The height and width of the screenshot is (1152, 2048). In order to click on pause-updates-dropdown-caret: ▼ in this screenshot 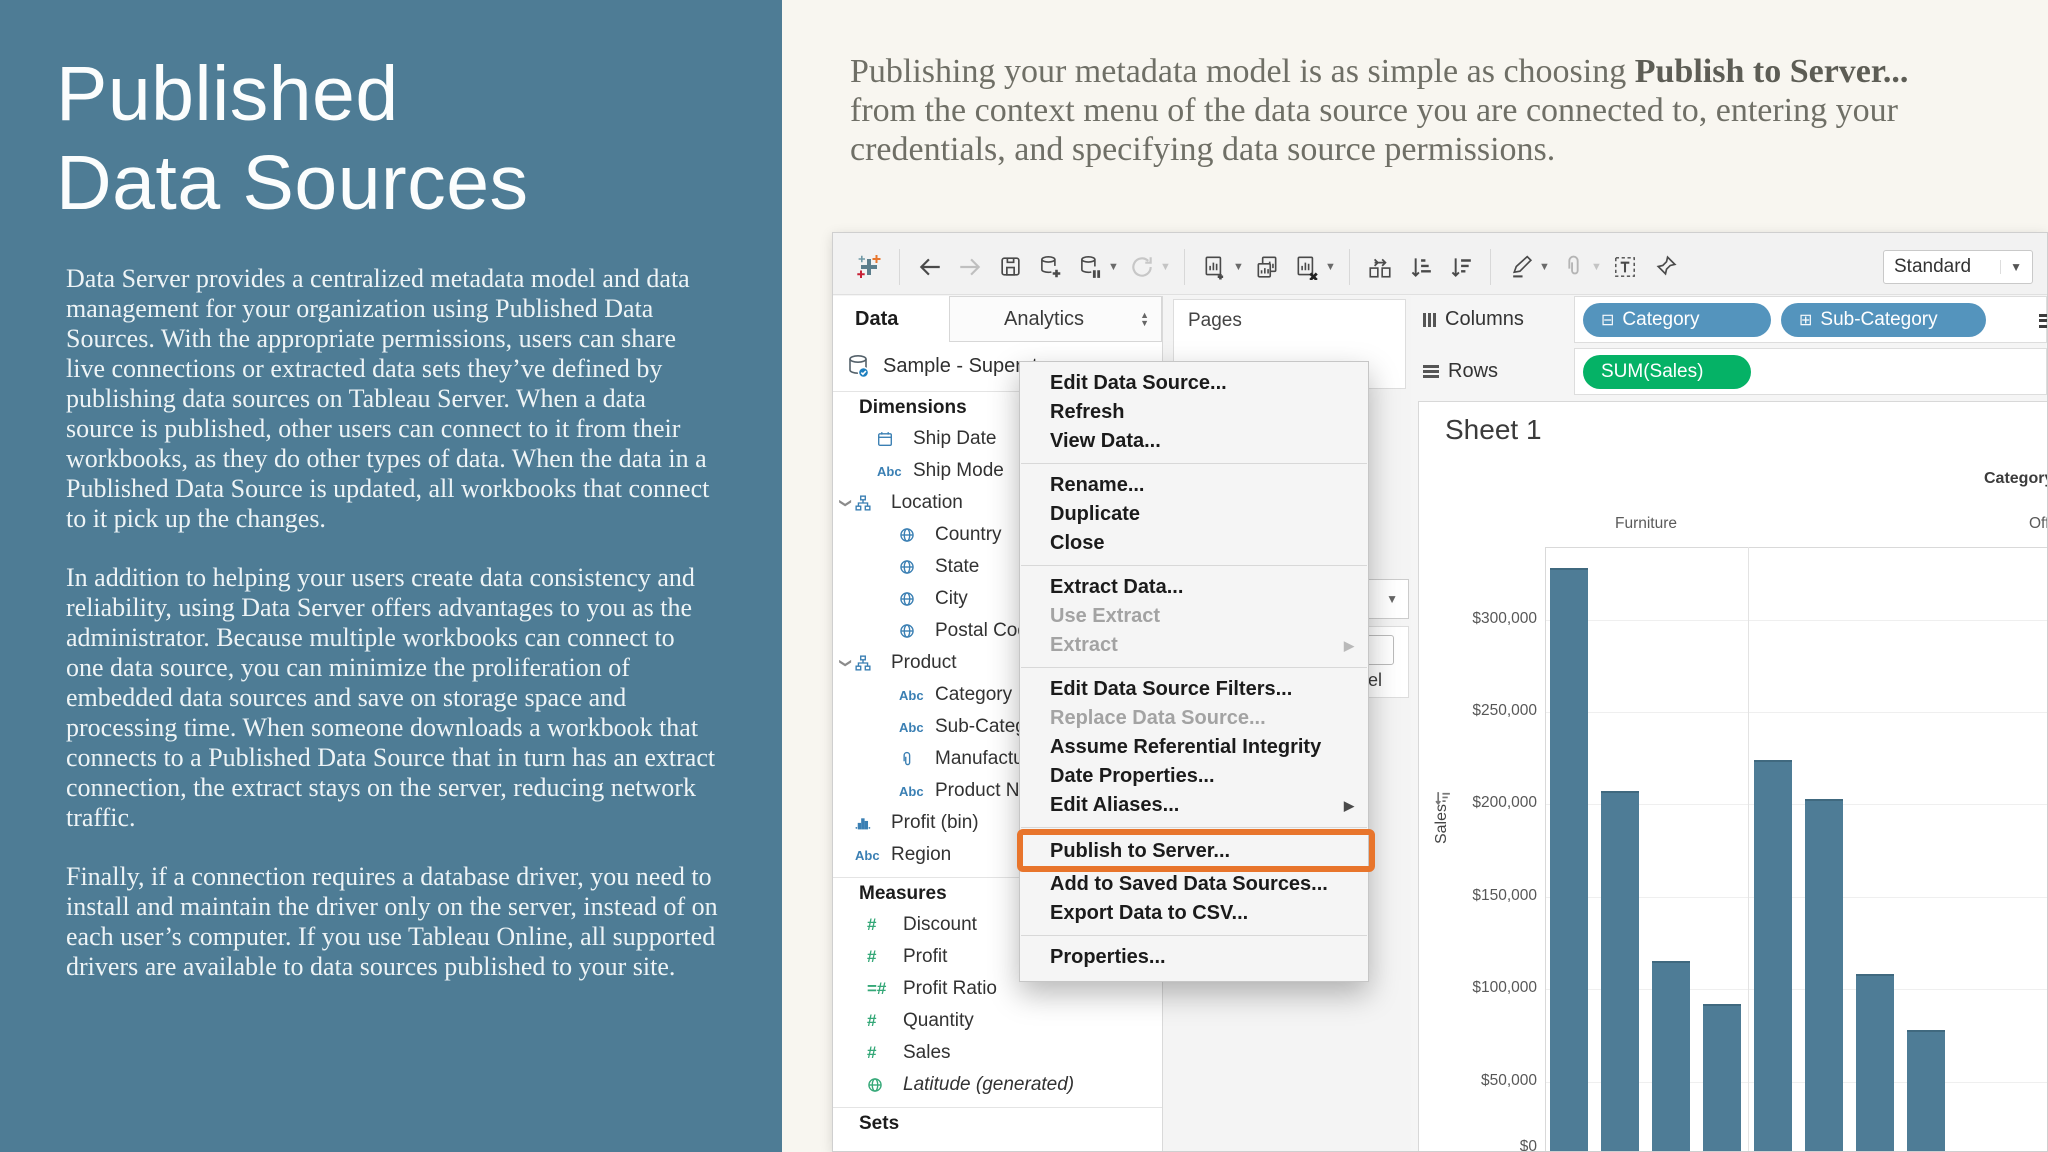, I will do `click(1114, 267)`.